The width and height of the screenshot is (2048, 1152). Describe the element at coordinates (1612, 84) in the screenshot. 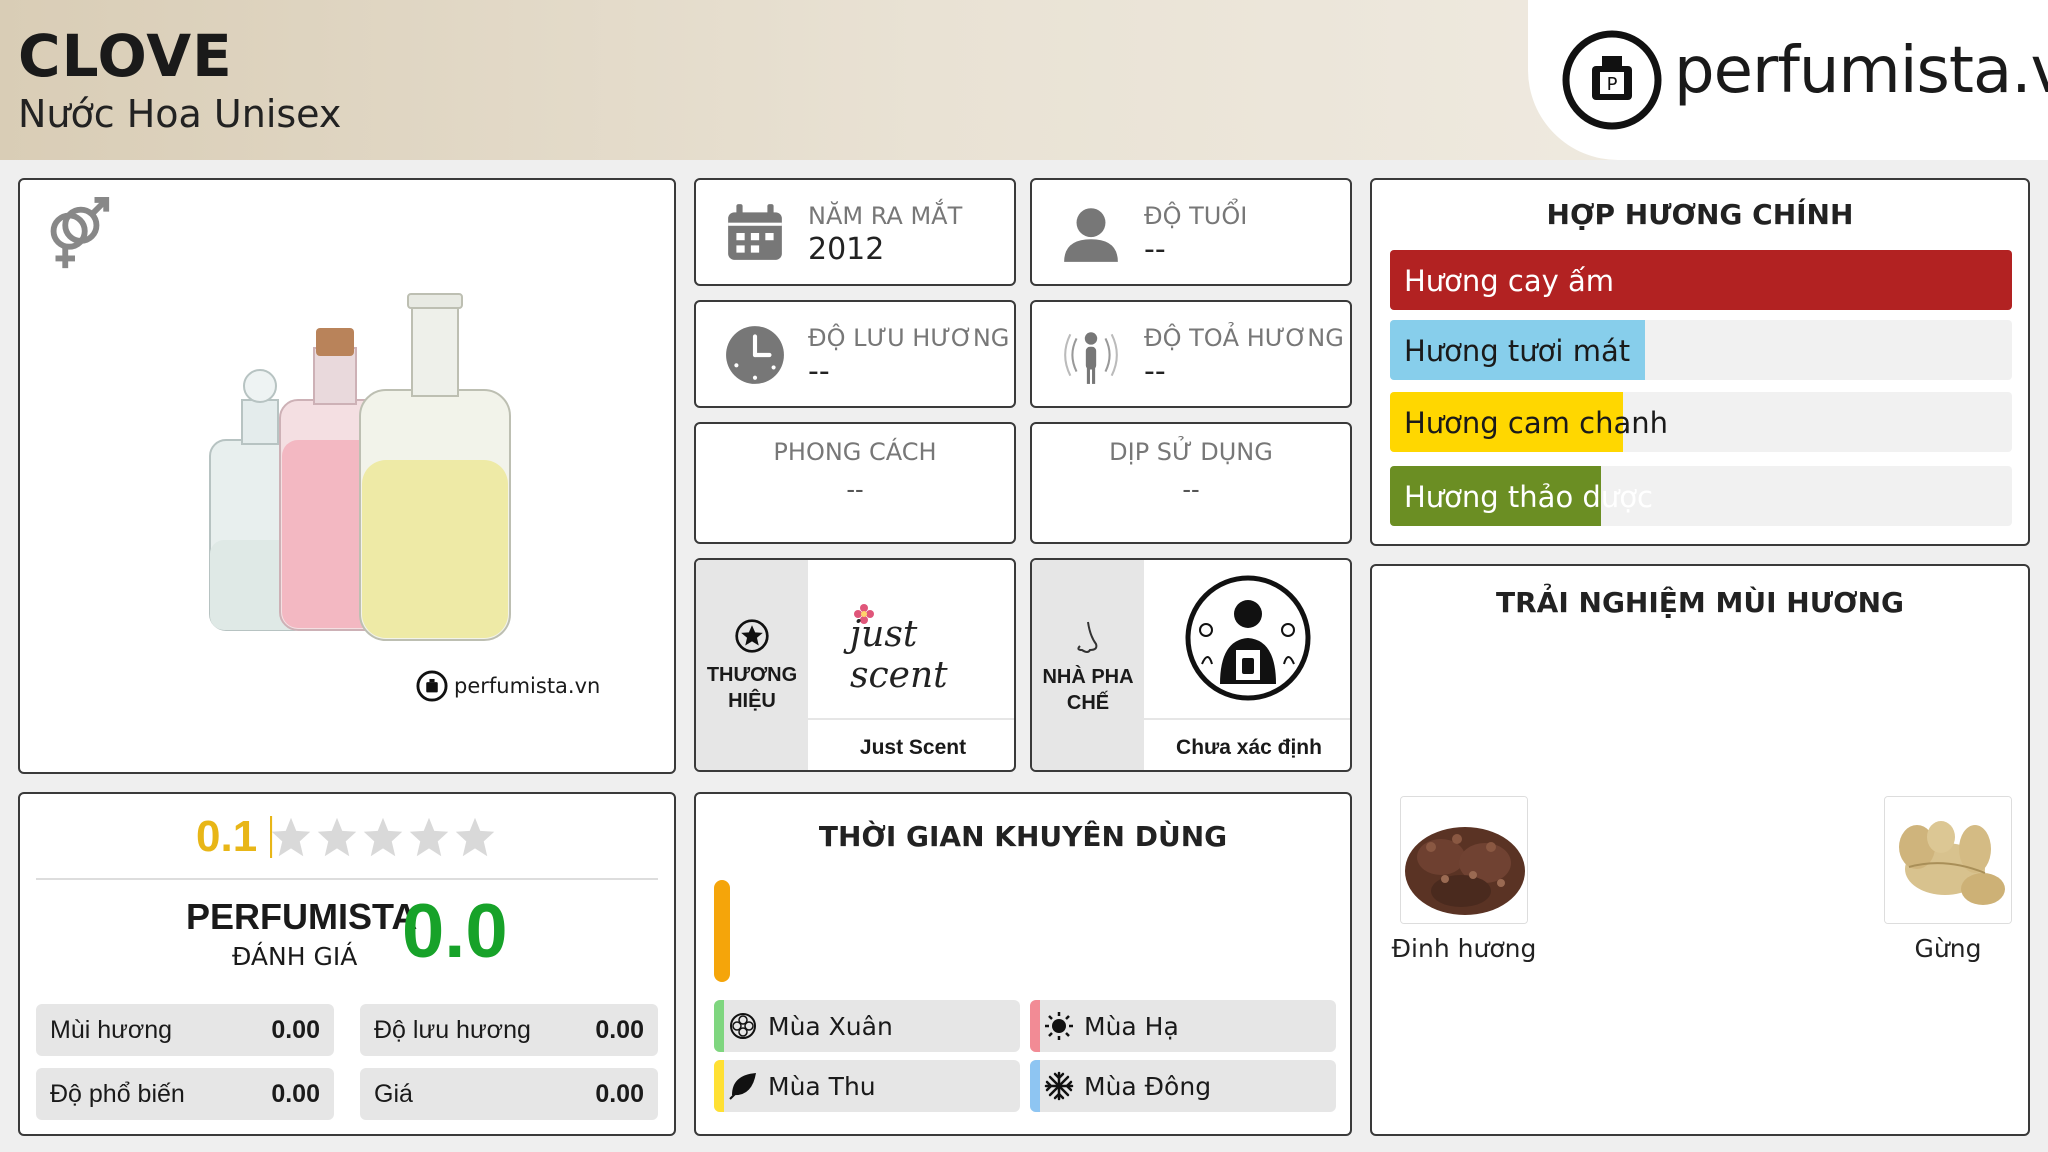

I see `svg-text: P` at that location.